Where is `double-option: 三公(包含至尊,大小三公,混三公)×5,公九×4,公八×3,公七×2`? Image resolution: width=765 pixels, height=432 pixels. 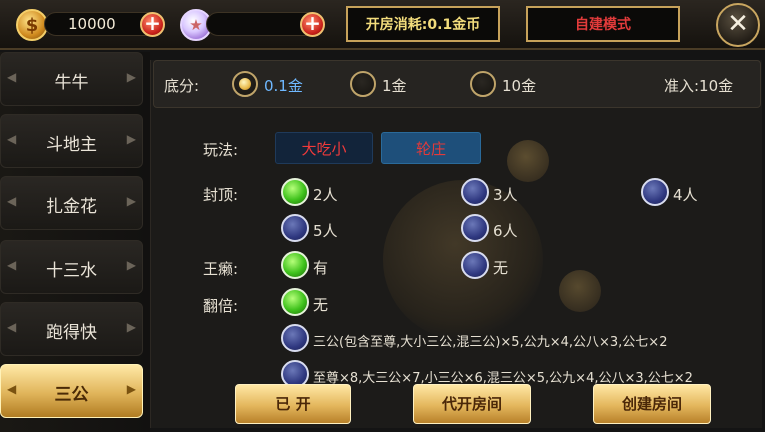 double-option: 三公(包含至尊,大小三公,混三公)×5,公九×4,公八×3,公七×2 is located at coordinates (490, 340).